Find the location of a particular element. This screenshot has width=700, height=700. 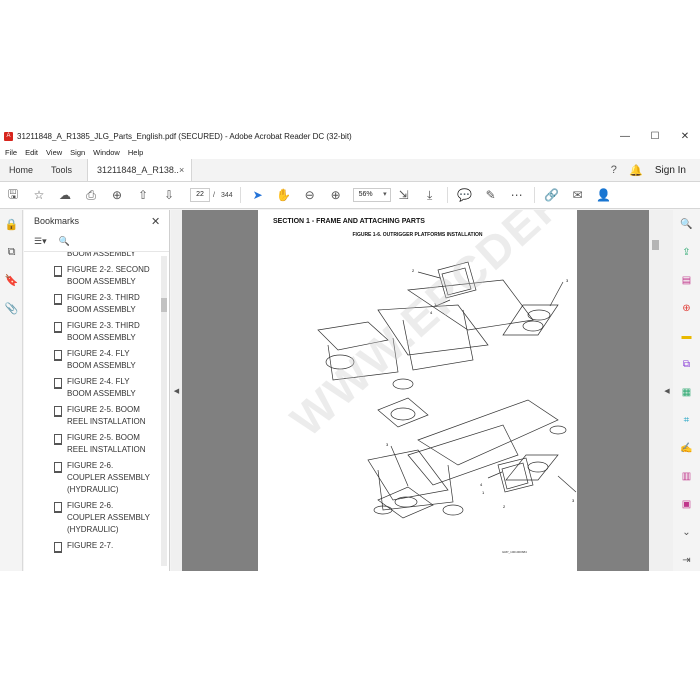

find-bookmark-icon: 🔍 is located at coordinates (64, 241).